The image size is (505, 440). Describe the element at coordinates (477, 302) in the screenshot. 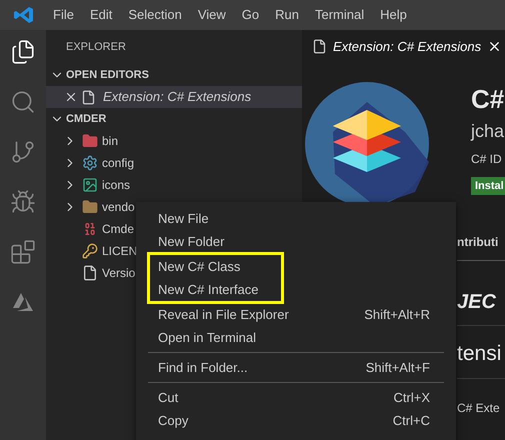

I see `readme-heading: JEC` at that location.